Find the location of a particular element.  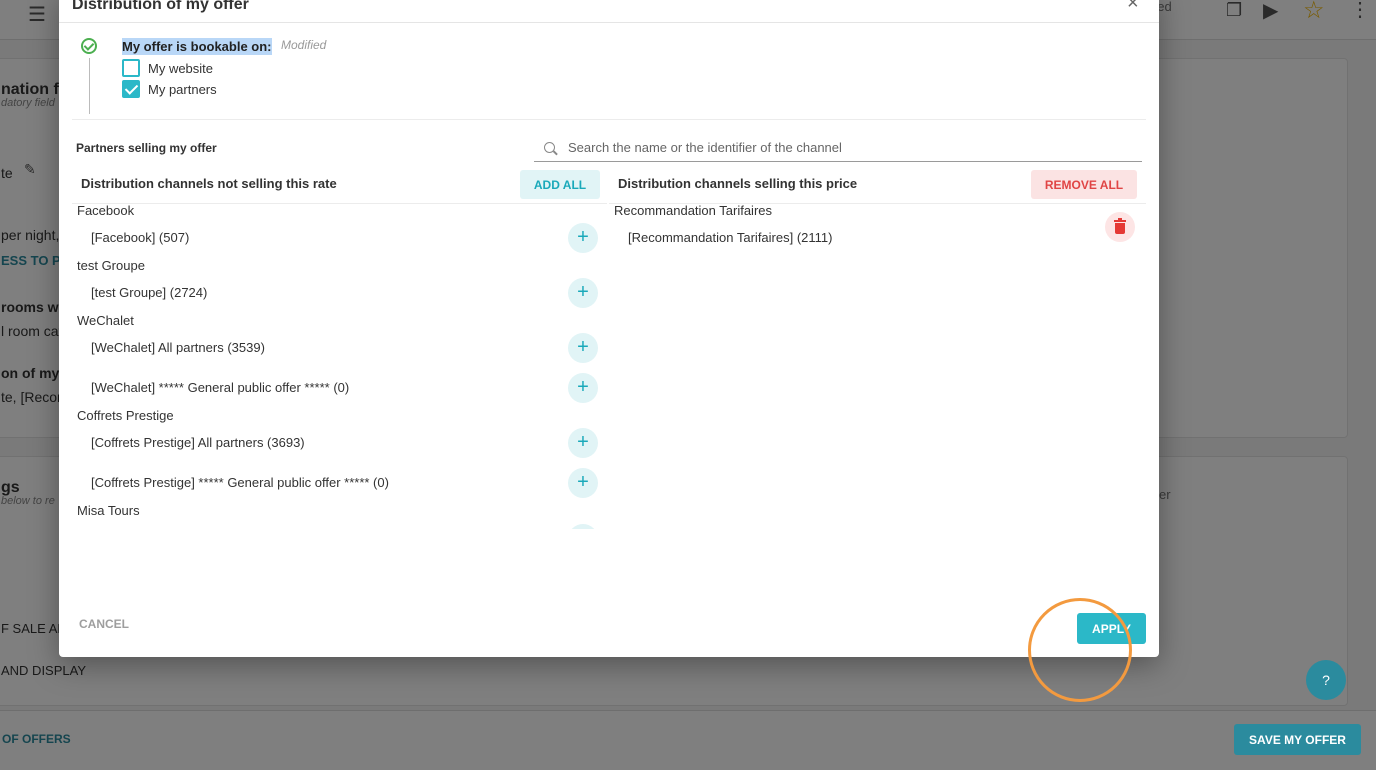

website-checkbox is located at coordinates (131, 68).